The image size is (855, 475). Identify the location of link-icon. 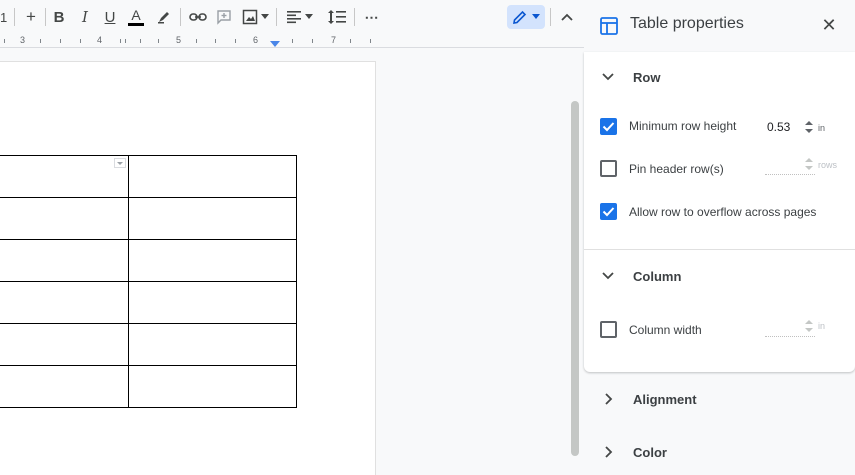
(198, 17).